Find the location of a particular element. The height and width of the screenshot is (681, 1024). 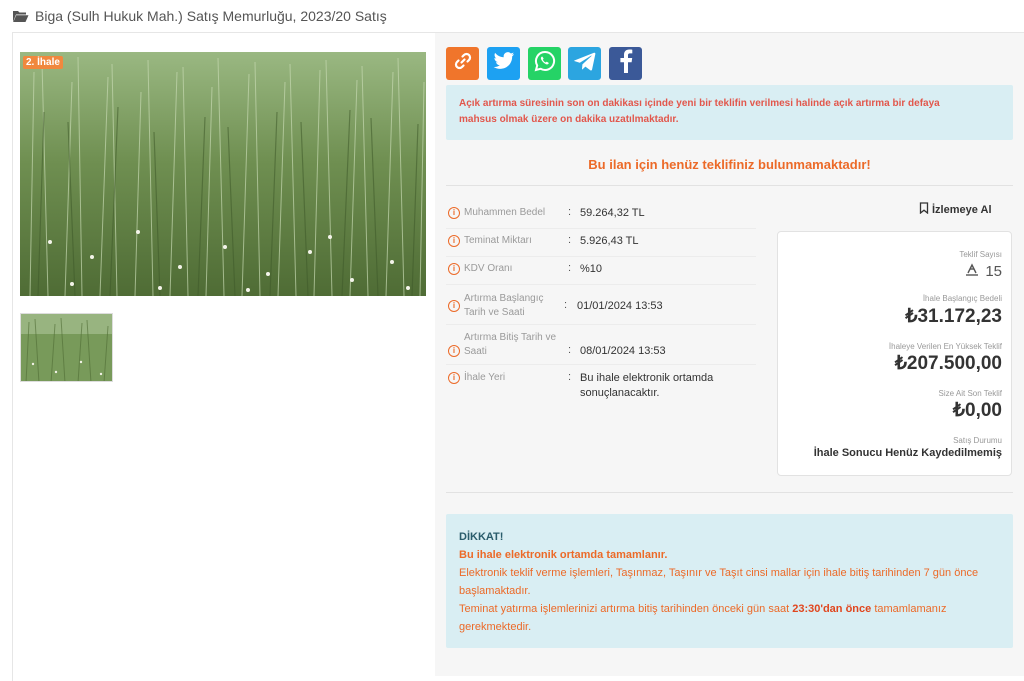

link-icon is located at coordinates (463, 63).